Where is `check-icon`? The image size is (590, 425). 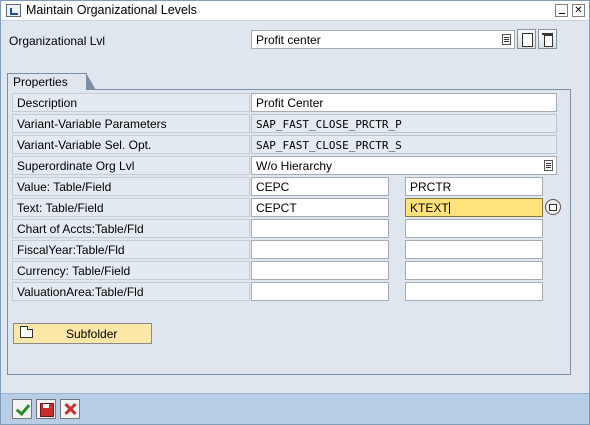
check-icon is located at coordinates (22, 409).